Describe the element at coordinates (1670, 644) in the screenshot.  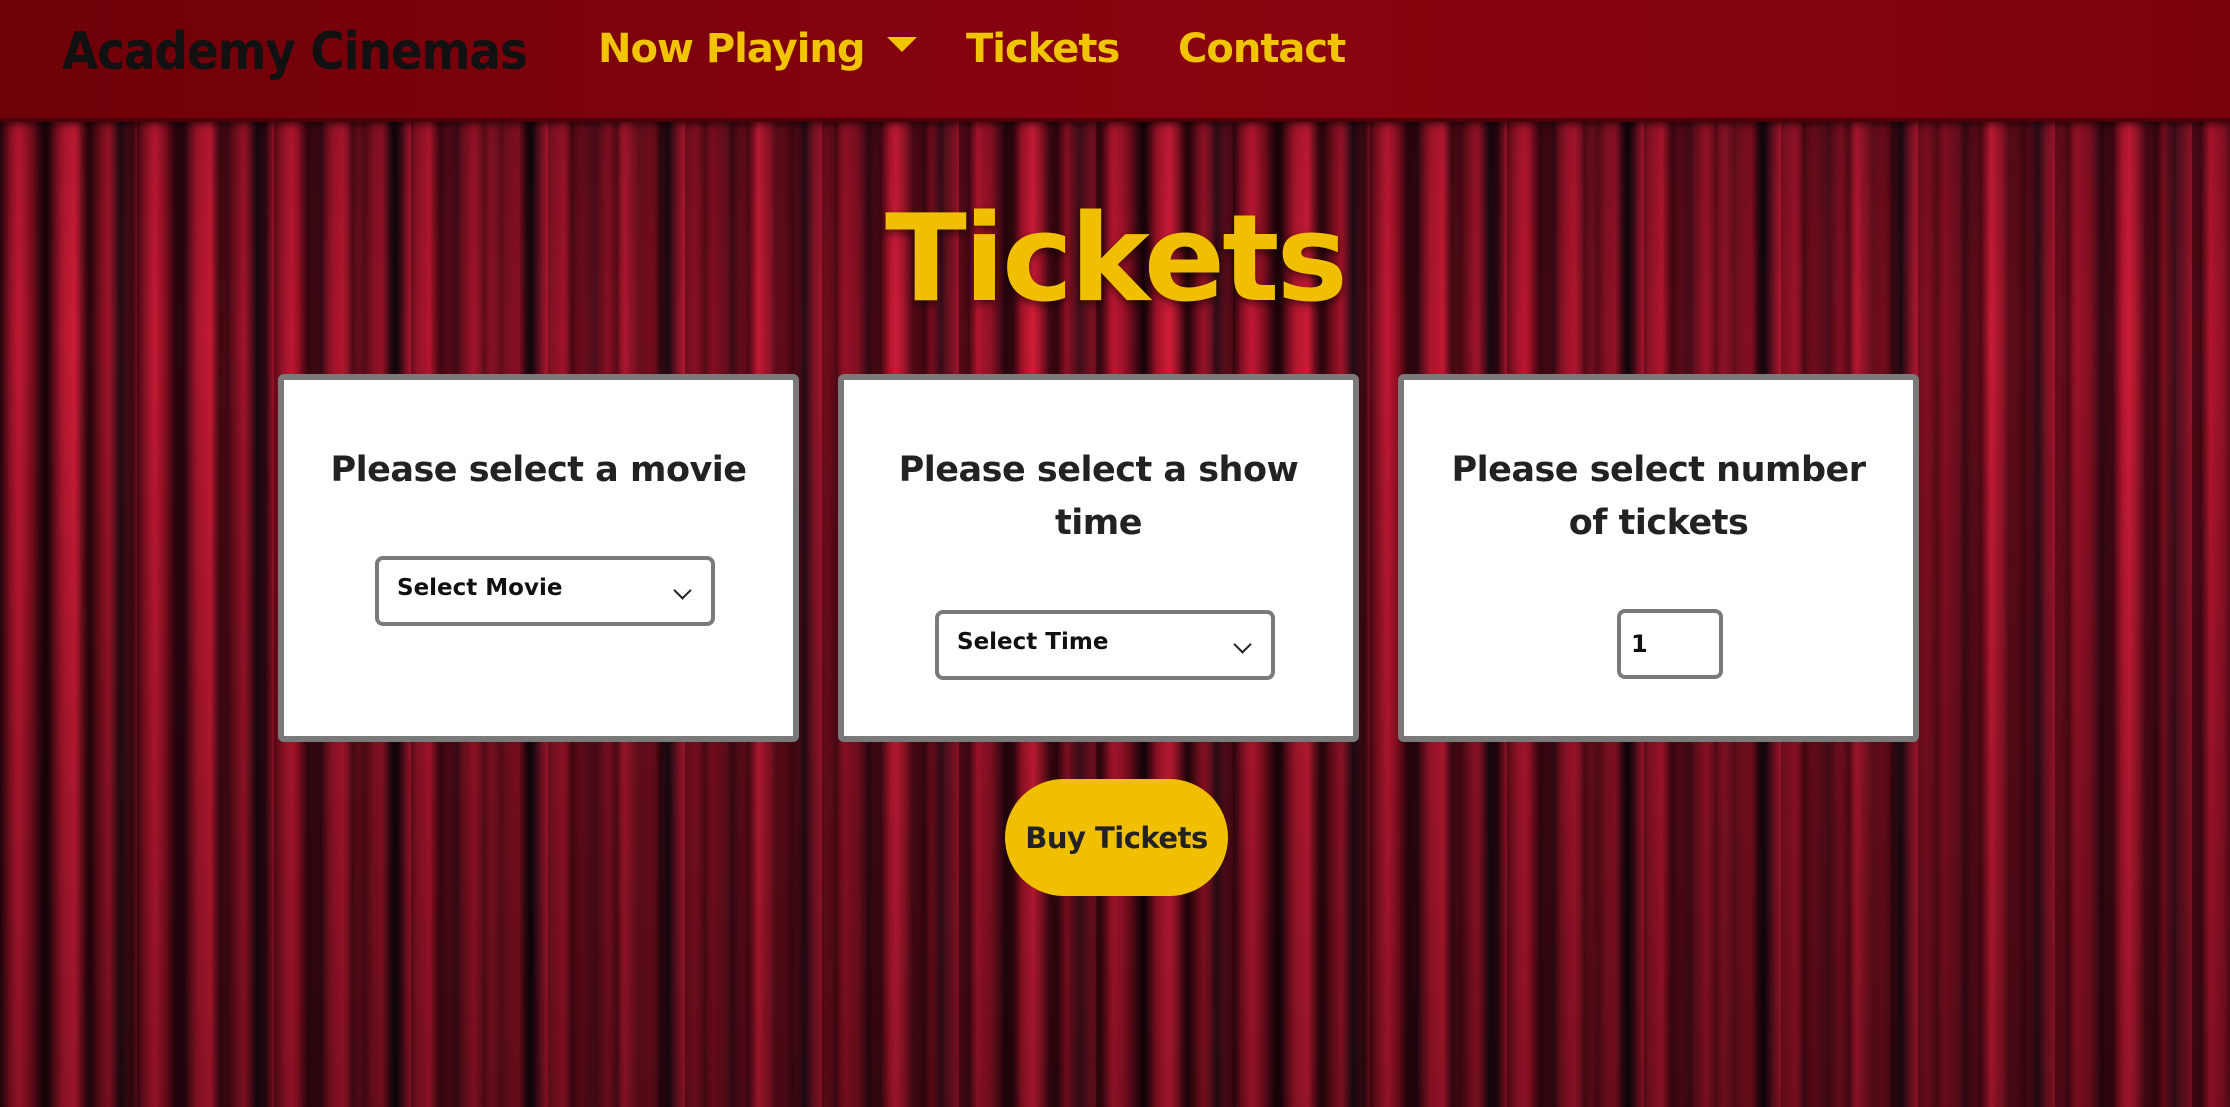
I see `ticket-quantity-input` at that location.